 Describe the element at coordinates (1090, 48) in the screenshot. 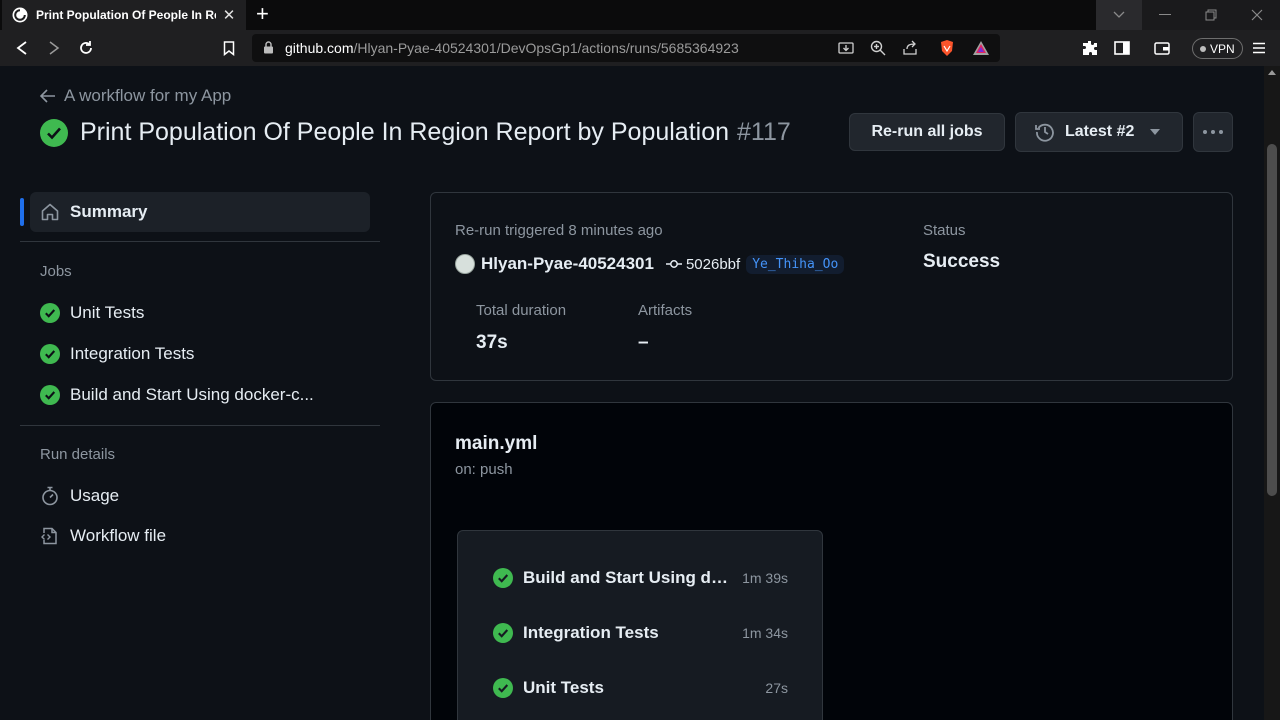

I see `extensions-icon` at that location.